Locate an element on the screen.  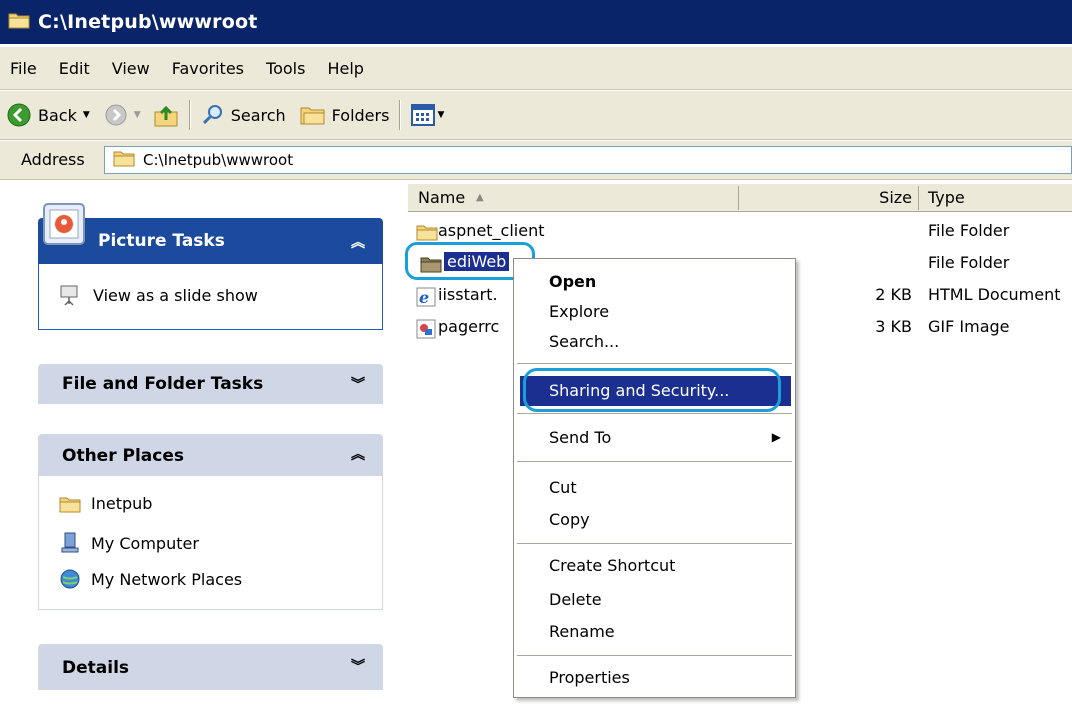
views-button: ▼ is located at coordinates (427, 115).